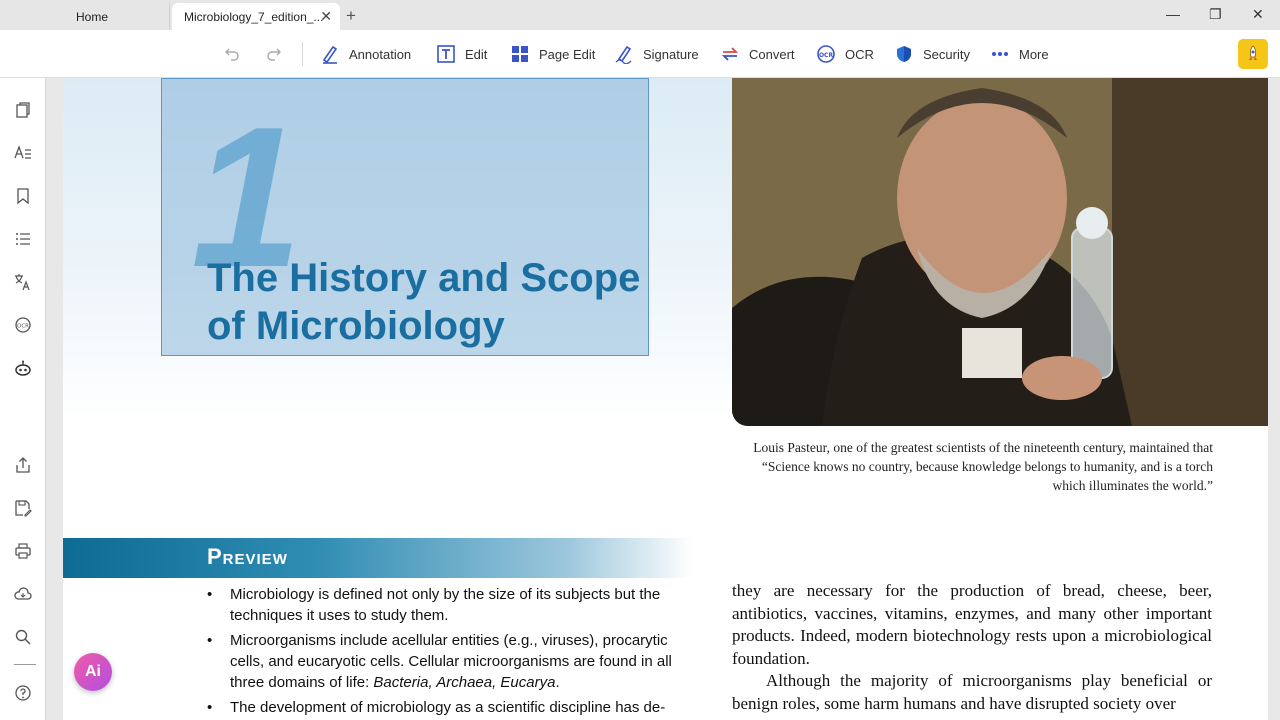  What do you see at coordinates (23, 551) in the screenshot?
I see `print-icon` at bounding box center [23, 551].